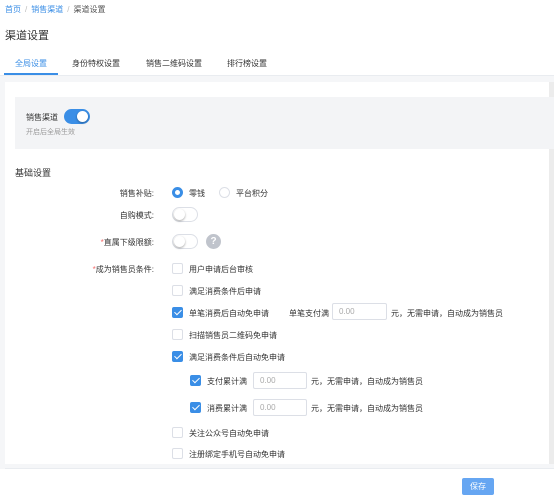 This screenshot has height=504, width=554. I want to click on tab-sales-qrcode: 销售二维码设置, so click(174, 63).